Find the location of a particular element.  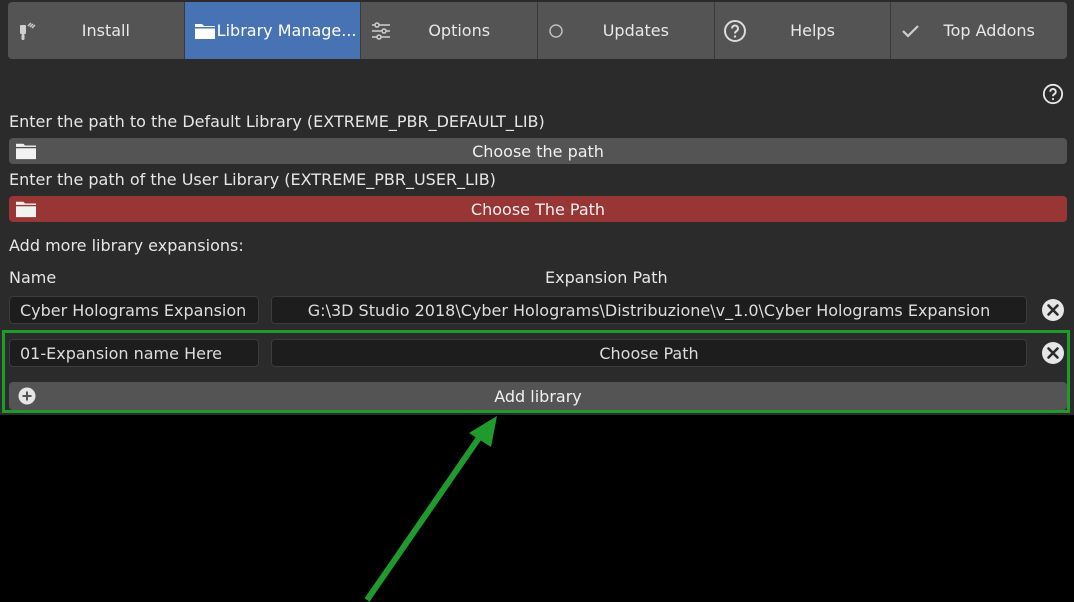

sliders-icon is located at coordinates (381, 30).